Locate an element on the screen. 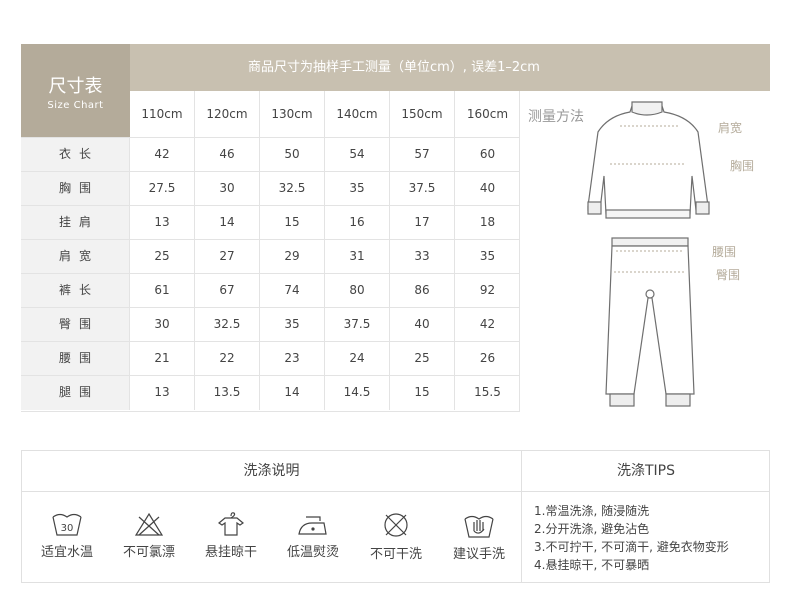  garment-diagram is located at coordinates (648, 254).